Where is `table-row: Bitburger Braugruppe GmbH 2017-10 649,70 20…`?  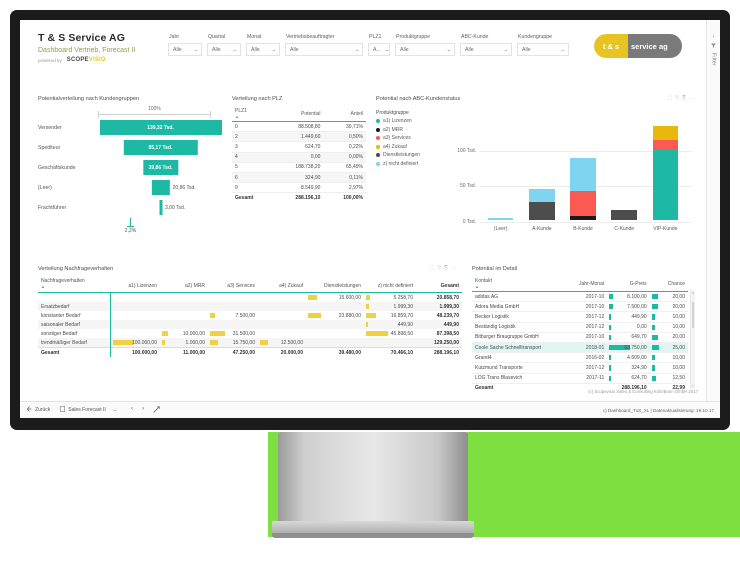 table-row: Bitburger Braugruppe GmbH 2017-10 649,70 20… is located at coordinates (580, 337).